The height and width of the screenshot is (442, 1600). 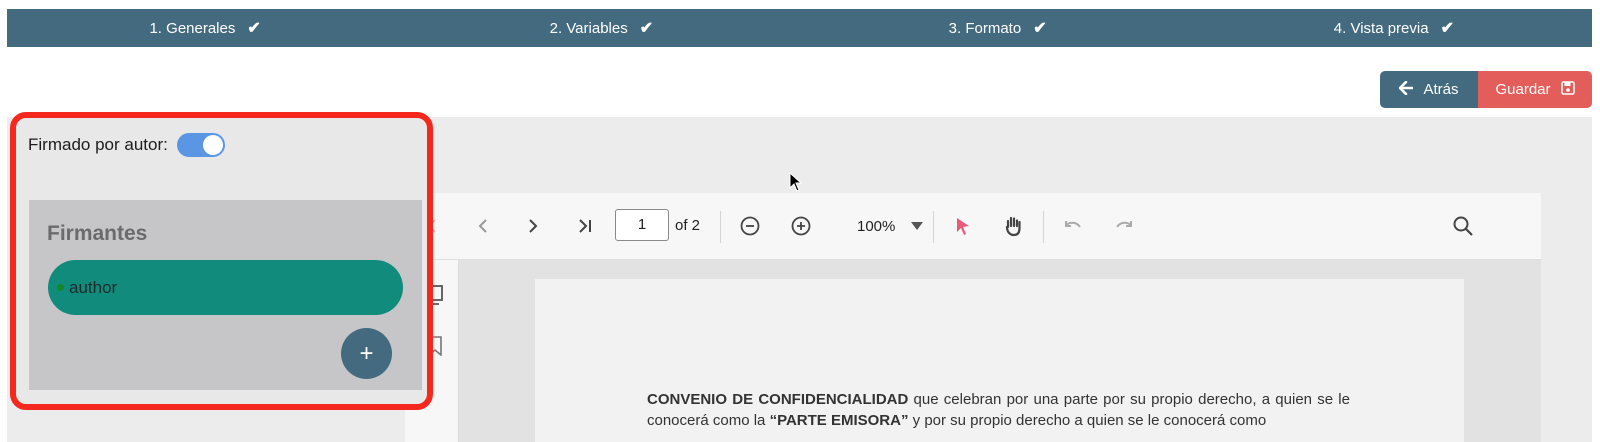 What do you see at coordinates (533, 226) in the screenshot?
I see `next-page-icon` at bounding box center [533, 226].